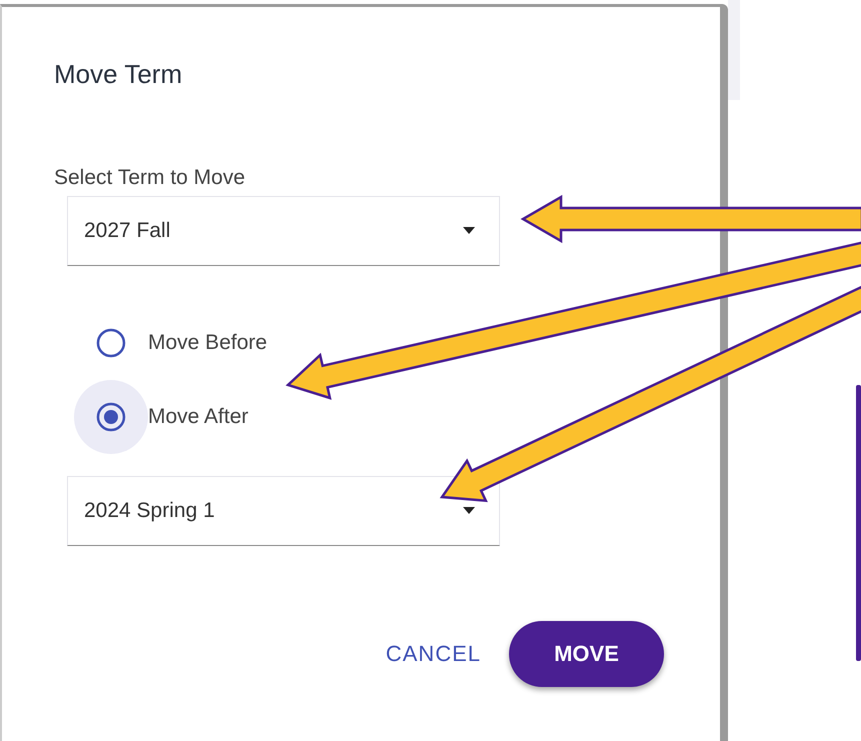 This screenshot has height=741, width=861. What do you see at coordinates (586, 653) in the screenshot?
I see `move-button: MOVE` at bounding box center [586, 653].